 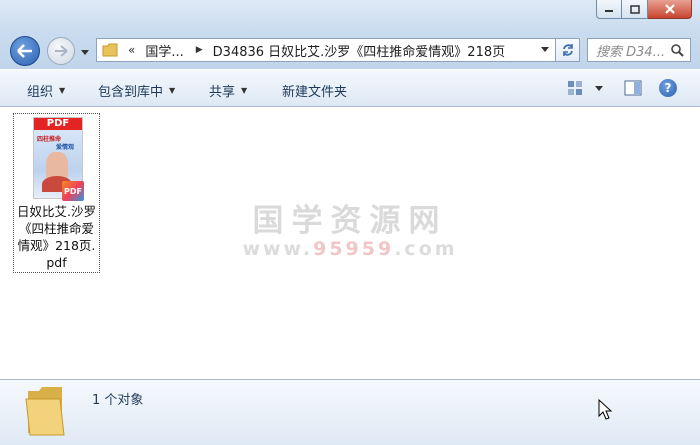 I want to click on forward-button, so click(x=61, y=51).